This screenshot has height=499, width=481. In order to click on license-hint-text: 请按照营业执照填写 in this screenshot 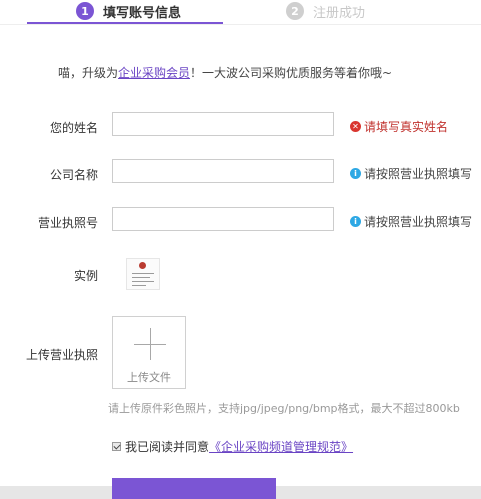, I will do `click(418, 222)`.